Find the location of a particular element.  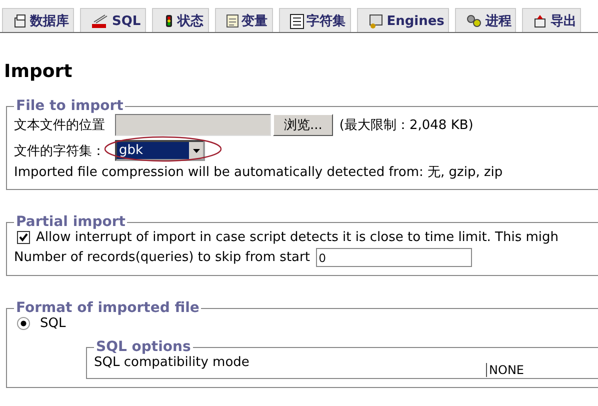

page-heading: Import is located at coordinates (39, 71).